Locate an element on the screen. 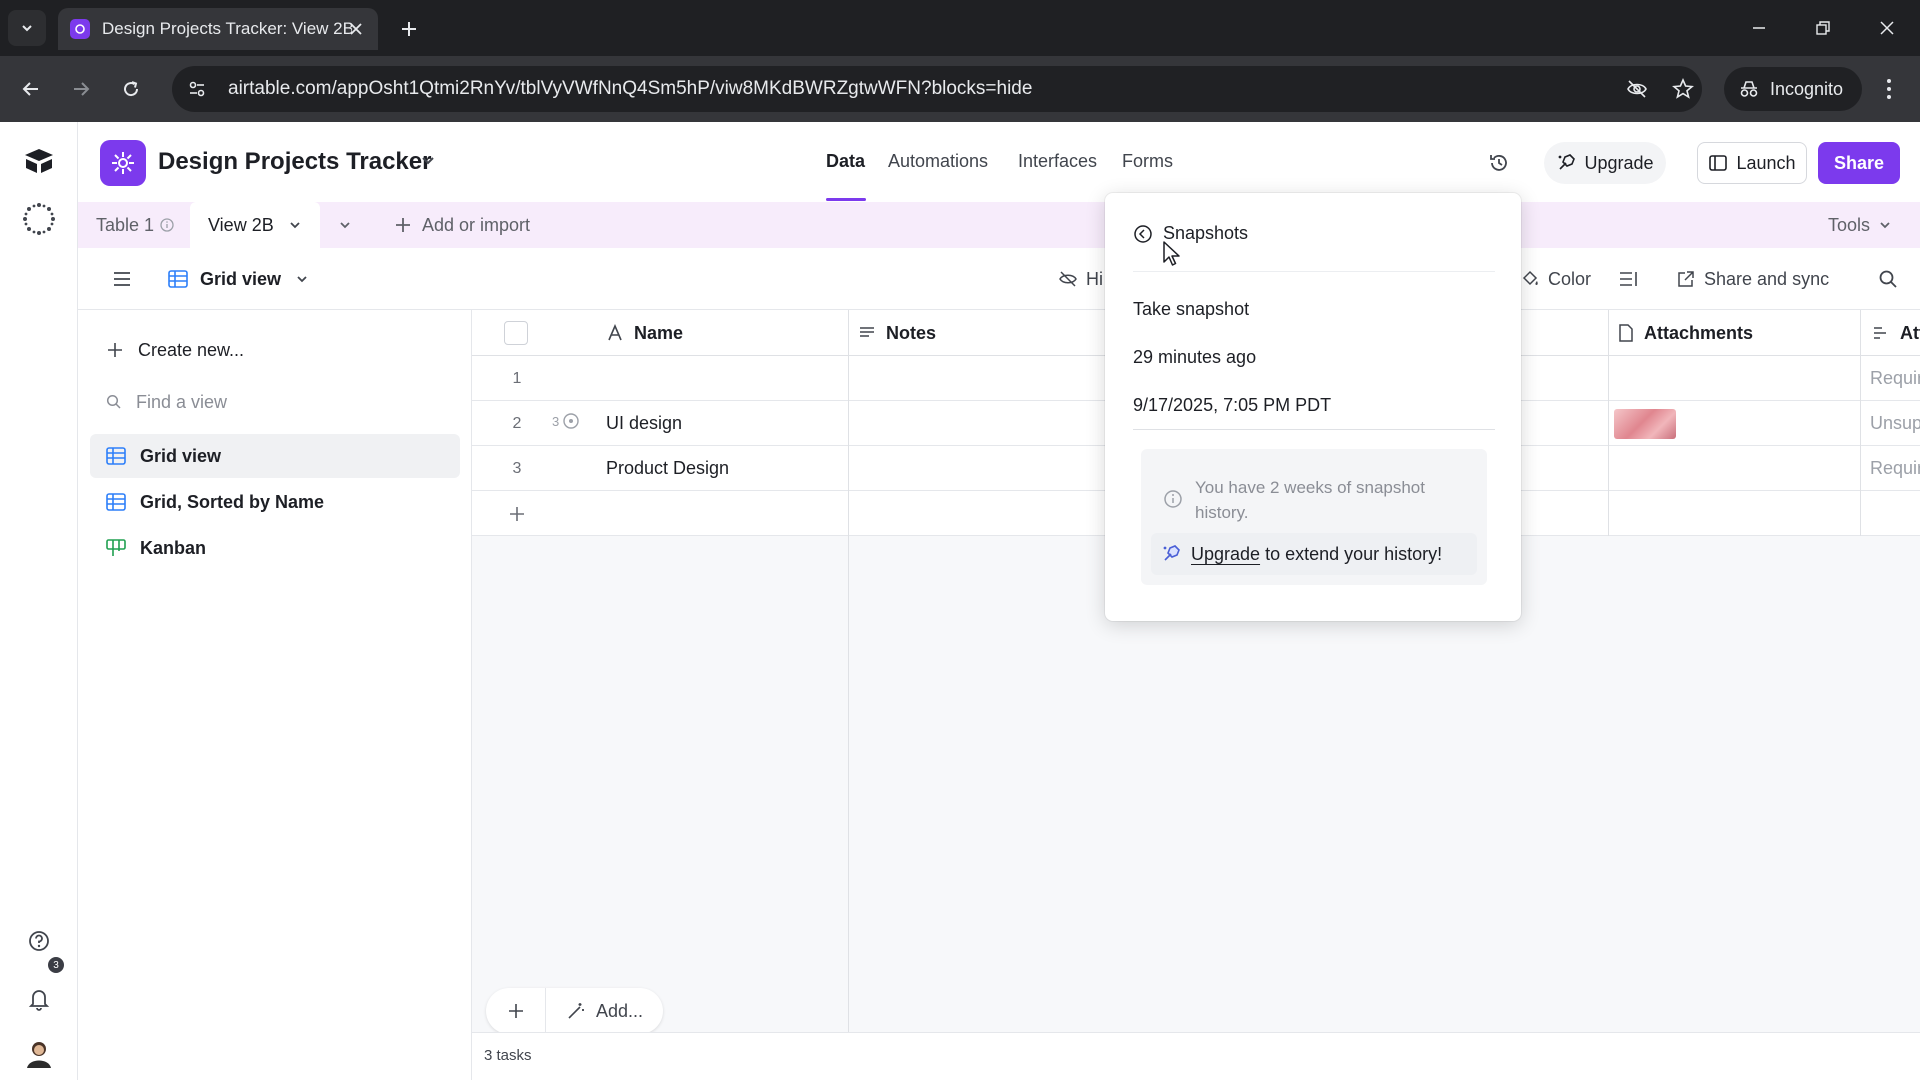  browser-tab-bar: Design Projects Tracker: View 2B is located at coordinates (960, 28).